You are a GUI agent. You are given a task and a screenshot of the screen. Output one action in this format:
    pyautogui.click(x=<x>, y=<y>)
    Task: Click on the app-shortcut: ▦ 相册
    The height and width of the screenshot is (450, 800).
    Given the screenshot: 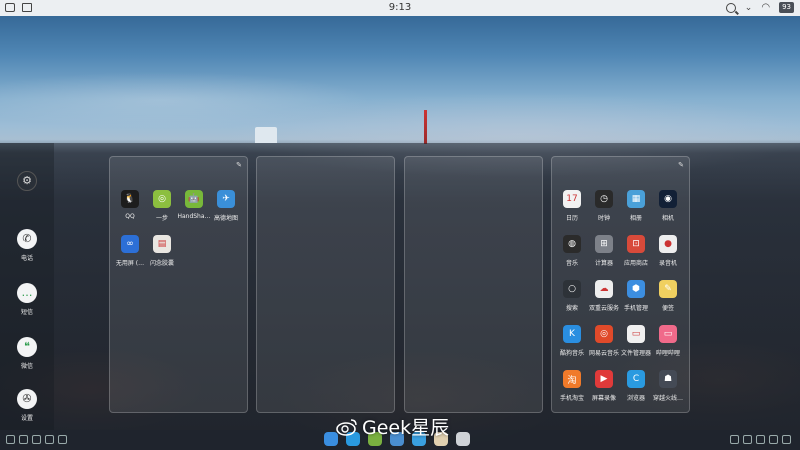 What is the action you would take?
    pyautogui.click(x=636, y=206)
    